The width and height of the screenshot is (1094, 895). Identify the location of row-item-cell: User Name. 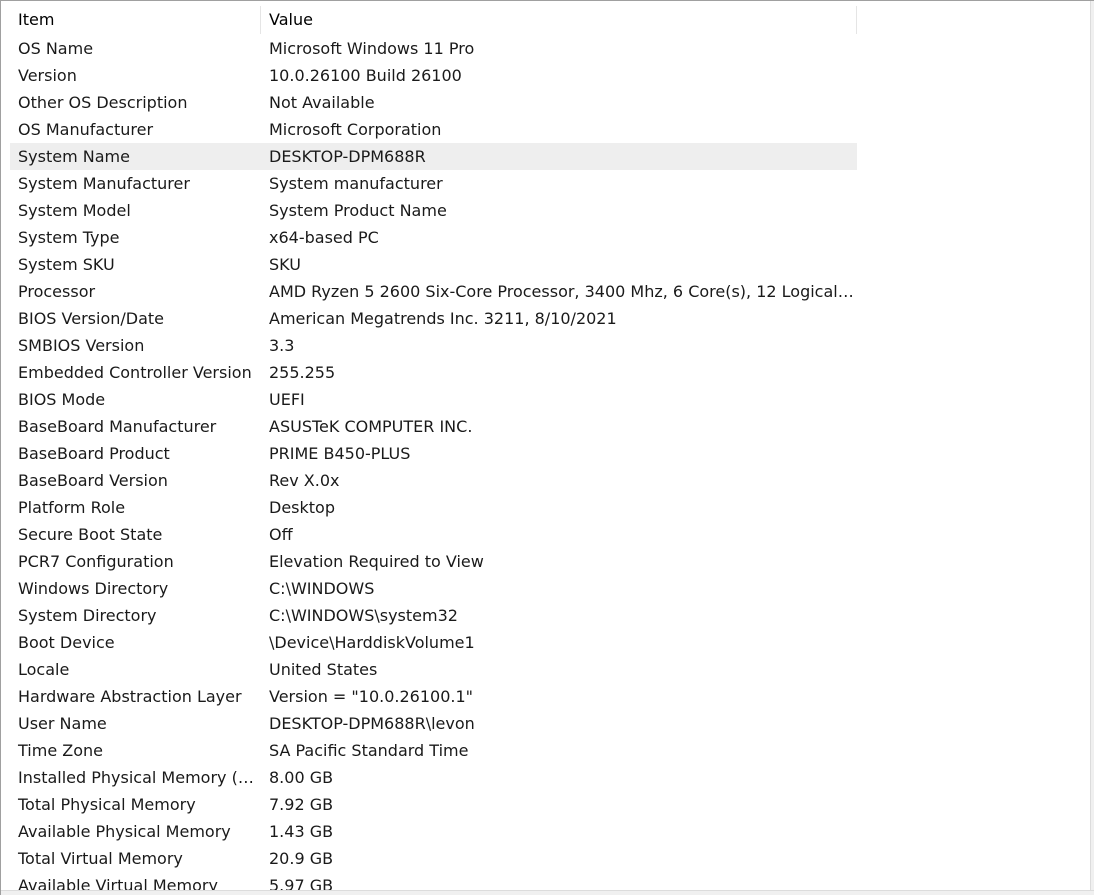
(62, 723).